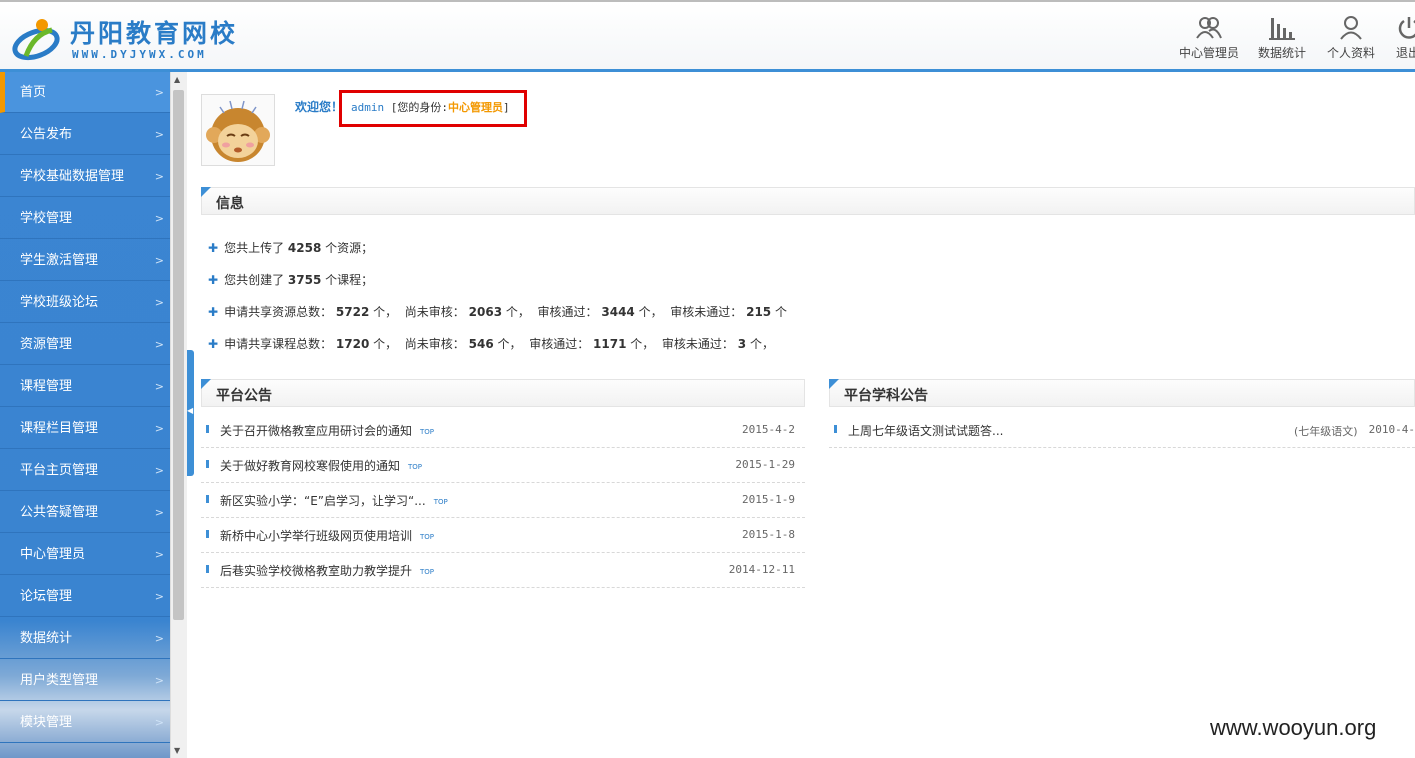 The image size is (1415, 758). What do you see at coordinates (434, 344) in the screenshot?
I see `info-text: 尚未审核：` at bounding box center [434, 344].